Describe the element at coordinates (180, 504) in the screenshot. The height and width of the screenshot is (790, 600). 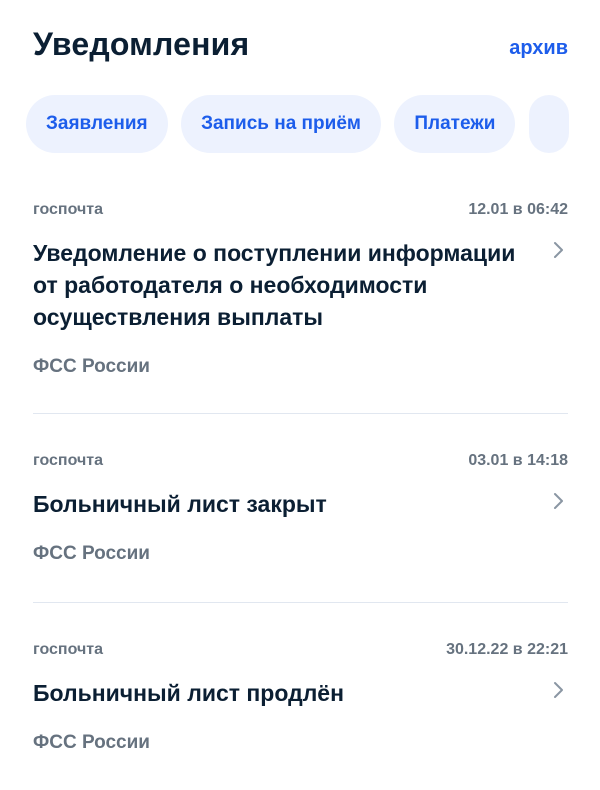
I see `notification-title: Больничный лист закрыт` at that location.